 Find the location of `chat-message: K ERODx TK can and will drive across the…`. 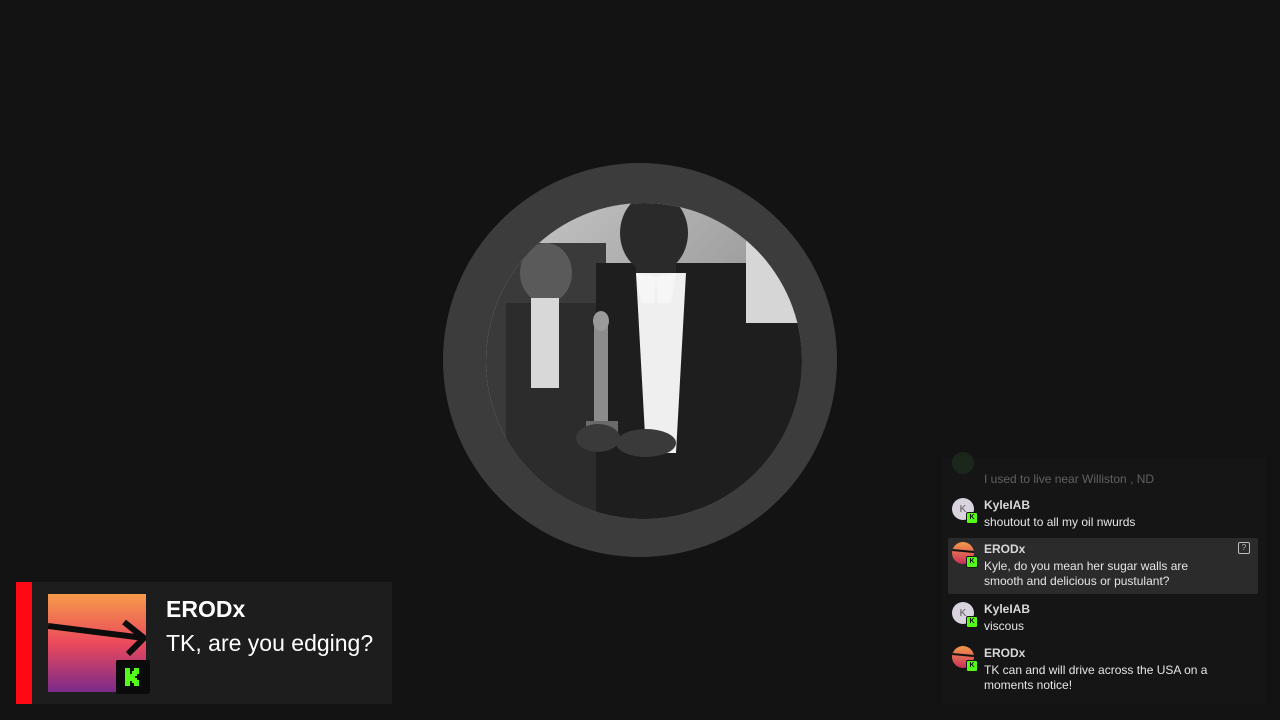

chat-message: K ERODx TK can and will drive across the… is located at coordinates (1103, 672).